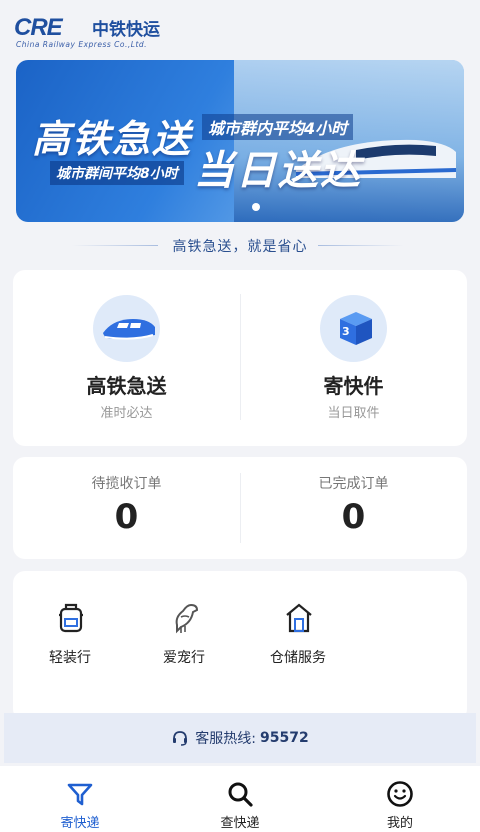  What do you see at coordinates (353, 517) in the screenshot?
I see `orders-completed-count: 0` at bounding box center [353, 517].